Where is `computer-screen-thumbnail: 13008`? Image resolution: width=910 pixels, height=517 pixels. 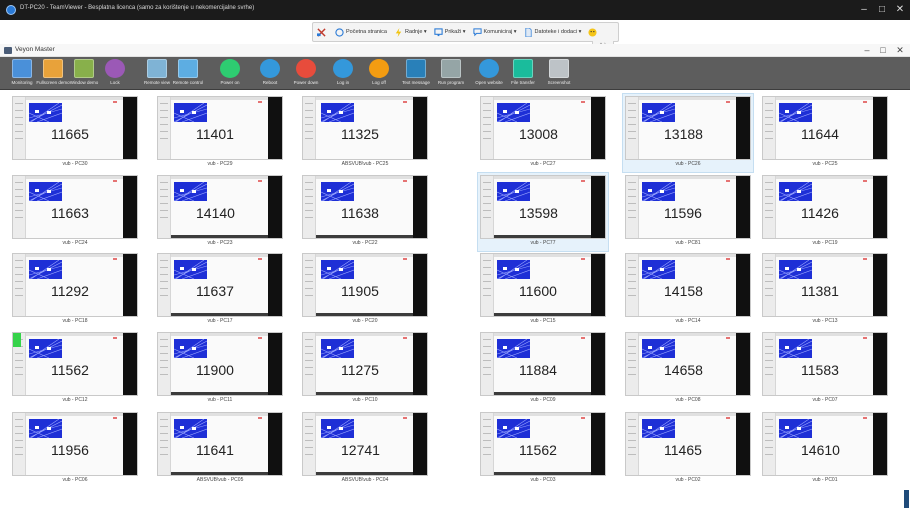 computer-screen-thumbnail: 13008 is located at coordinates (543, 128).